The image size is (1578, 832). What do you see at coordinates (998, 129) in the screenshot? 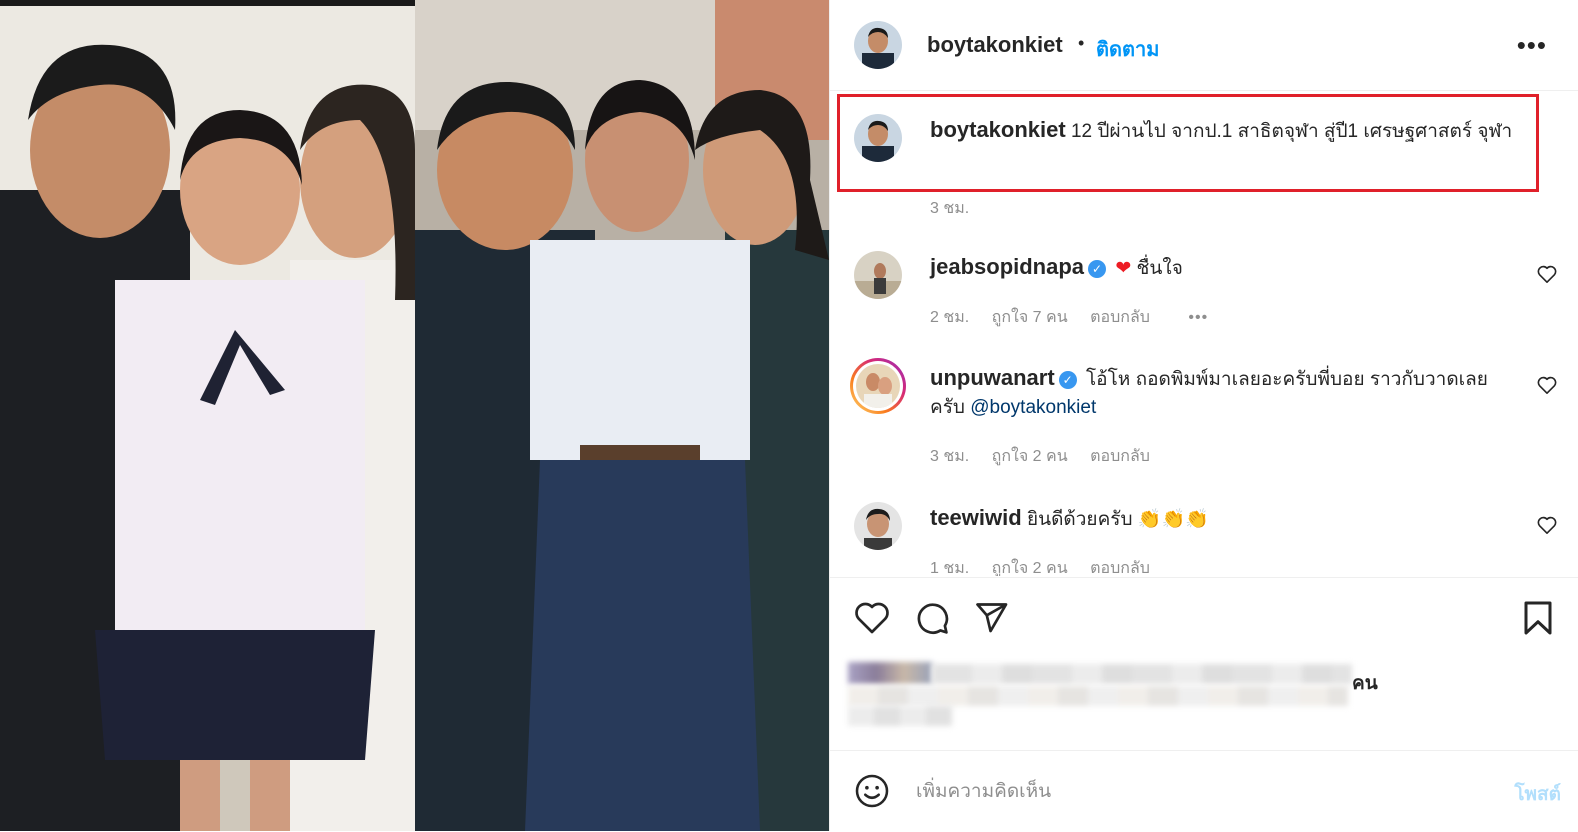
I see `caption-username: boytakonkiet` at bounding box center [998, 129].